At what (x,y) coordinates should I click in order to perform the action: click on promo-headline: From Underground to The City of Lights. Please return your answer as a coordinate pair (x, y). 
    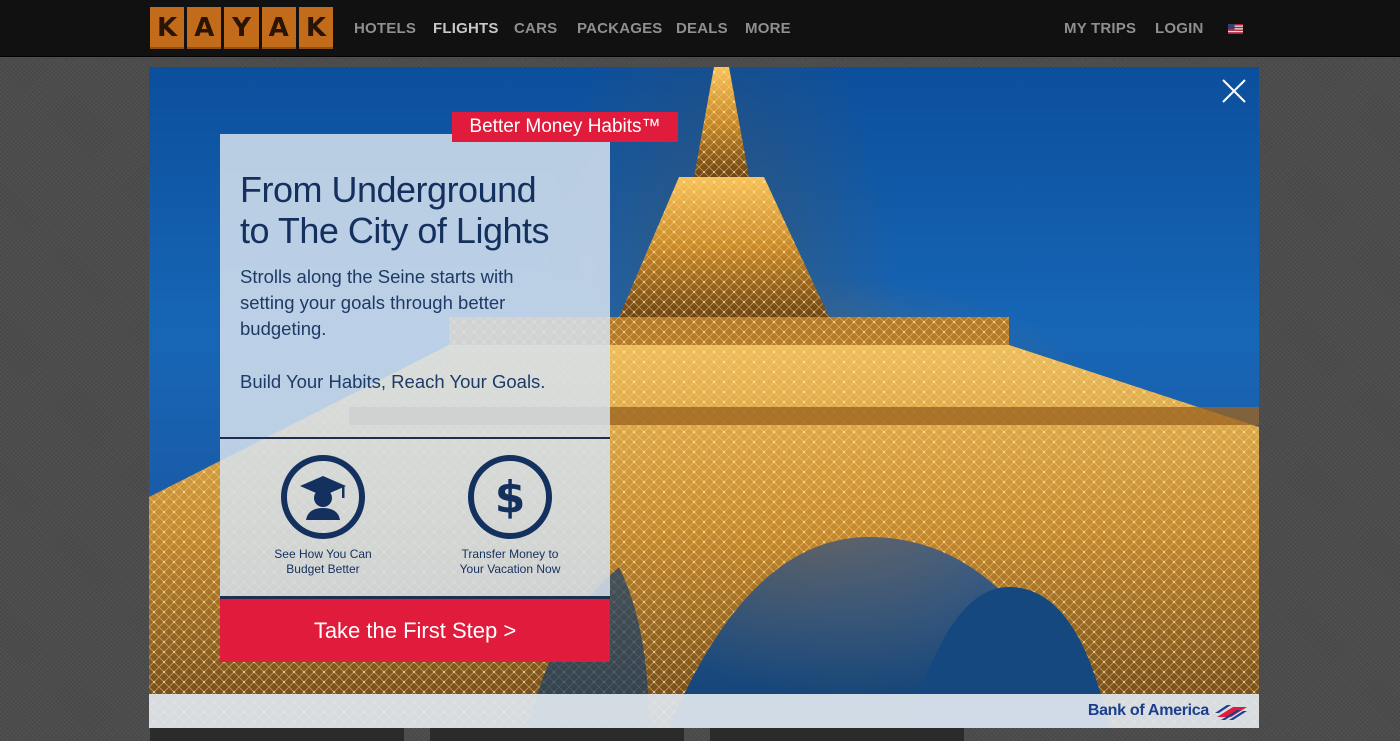
    Looking at the image, I should click on (415, 210).